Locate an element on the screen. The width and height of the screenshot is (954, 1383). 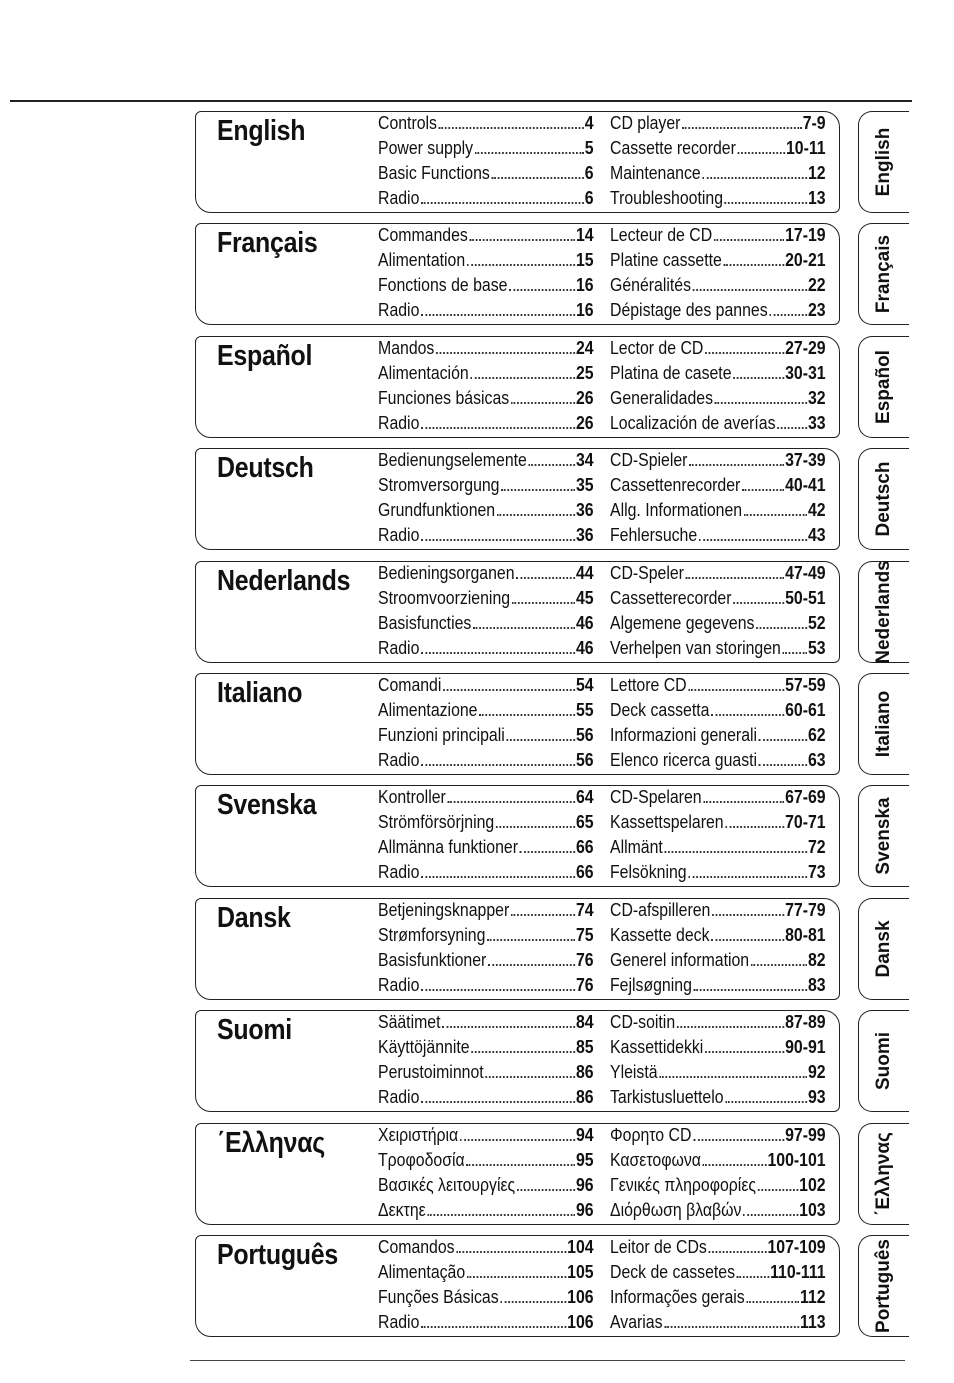
toc-entry: Verhelpen van storingen 53 is located at coordinates (718, 650).